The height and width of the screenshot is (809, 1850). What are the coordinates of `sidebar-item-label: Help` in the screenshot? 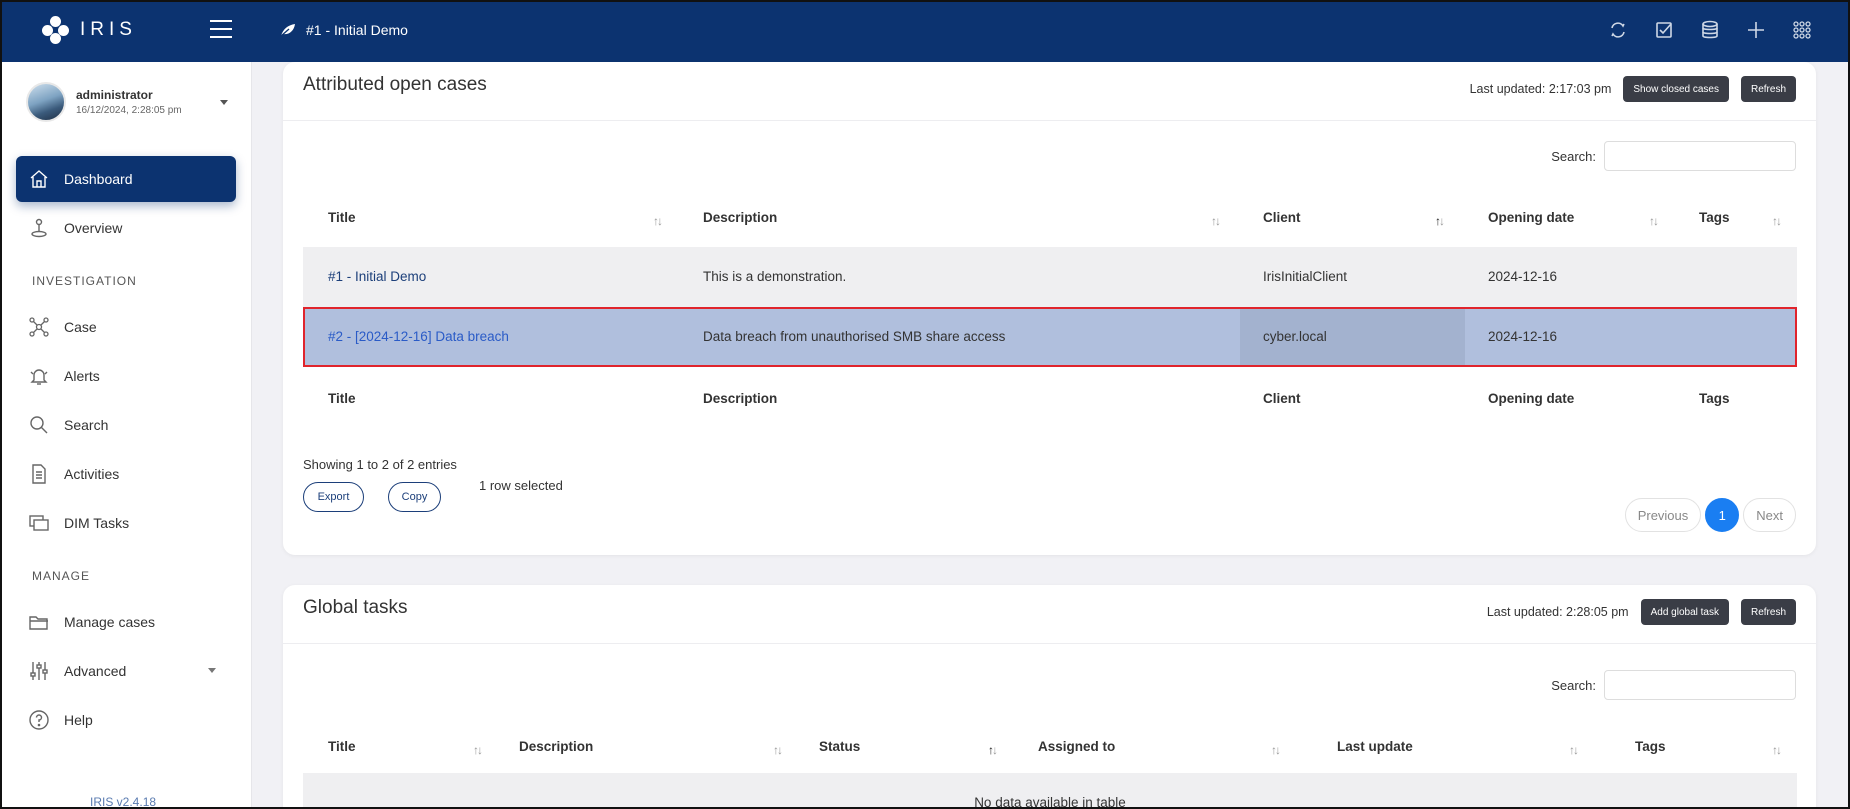 It's located at (78, 720).